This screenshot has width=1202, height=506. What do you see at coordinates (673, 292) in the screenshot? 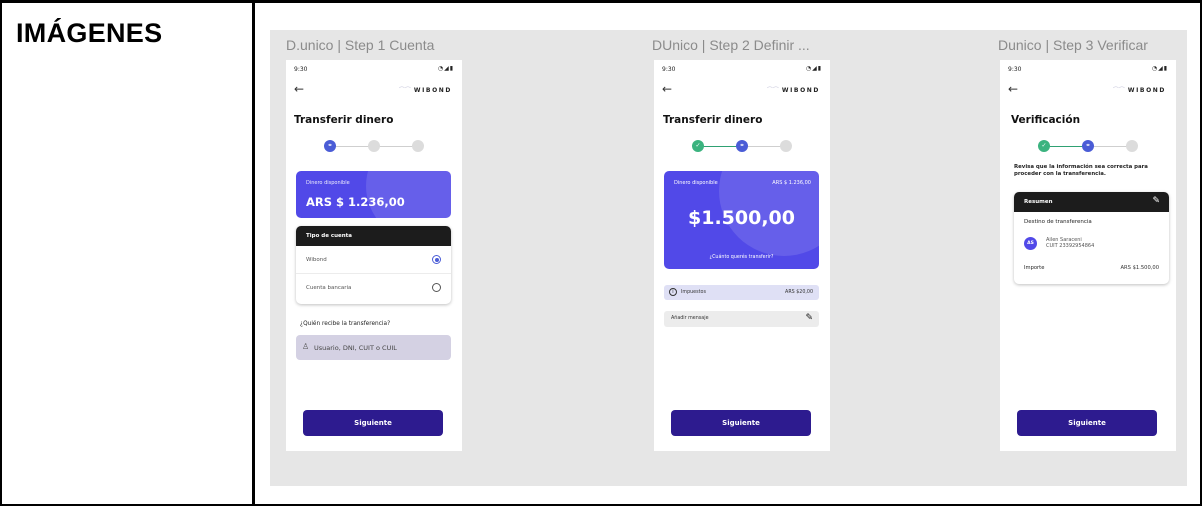
I see `info-icon: i` at bounding box center [673, 292].